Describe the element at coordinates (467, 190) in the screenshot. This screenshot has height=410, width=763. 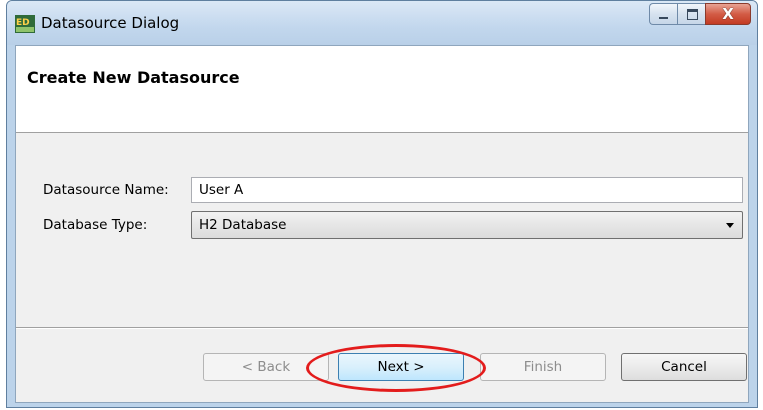
I see `datasource-name-input: User A` at that location.